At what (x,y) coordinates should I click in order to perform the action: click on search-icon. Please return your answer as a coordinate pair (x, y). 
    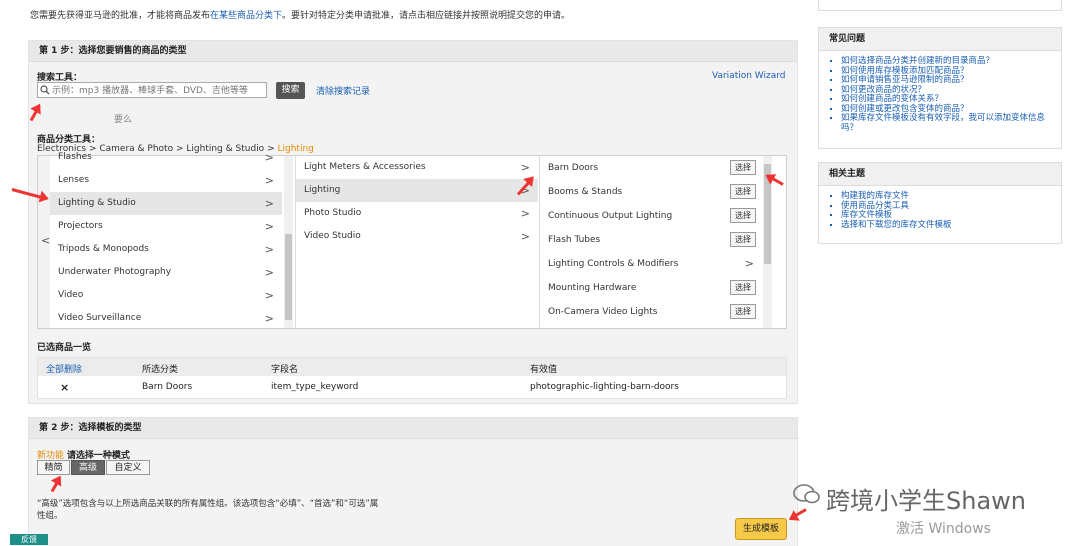
    Looking at the image, I should click on (45, 90).